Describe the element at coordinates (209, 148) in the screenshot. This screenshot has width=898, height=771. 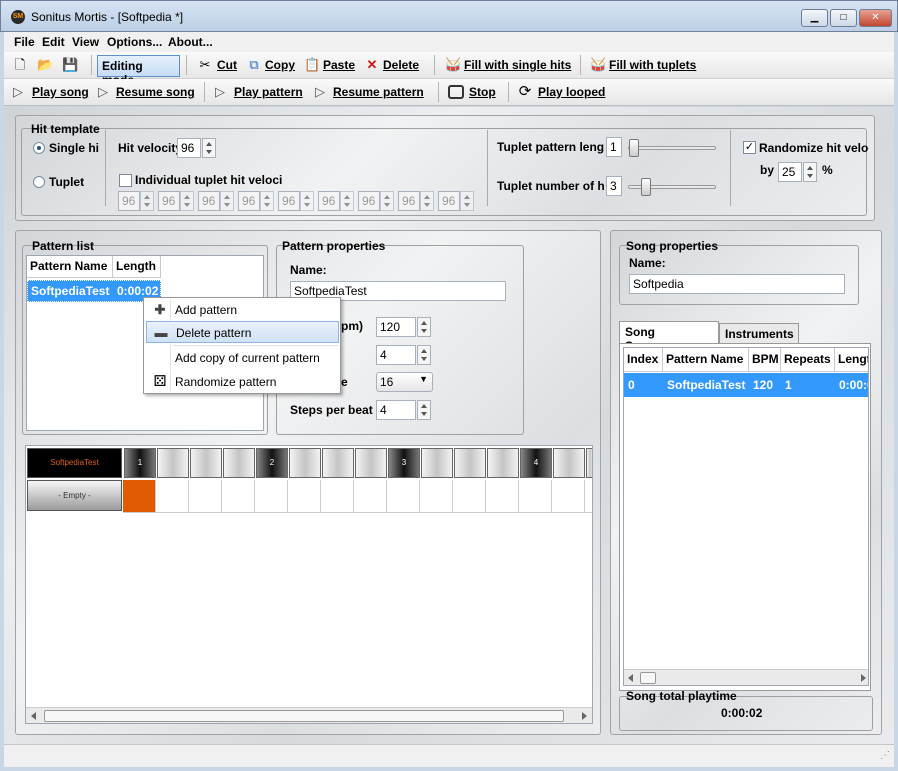
I see `hit-velocity-stepper` at that location.